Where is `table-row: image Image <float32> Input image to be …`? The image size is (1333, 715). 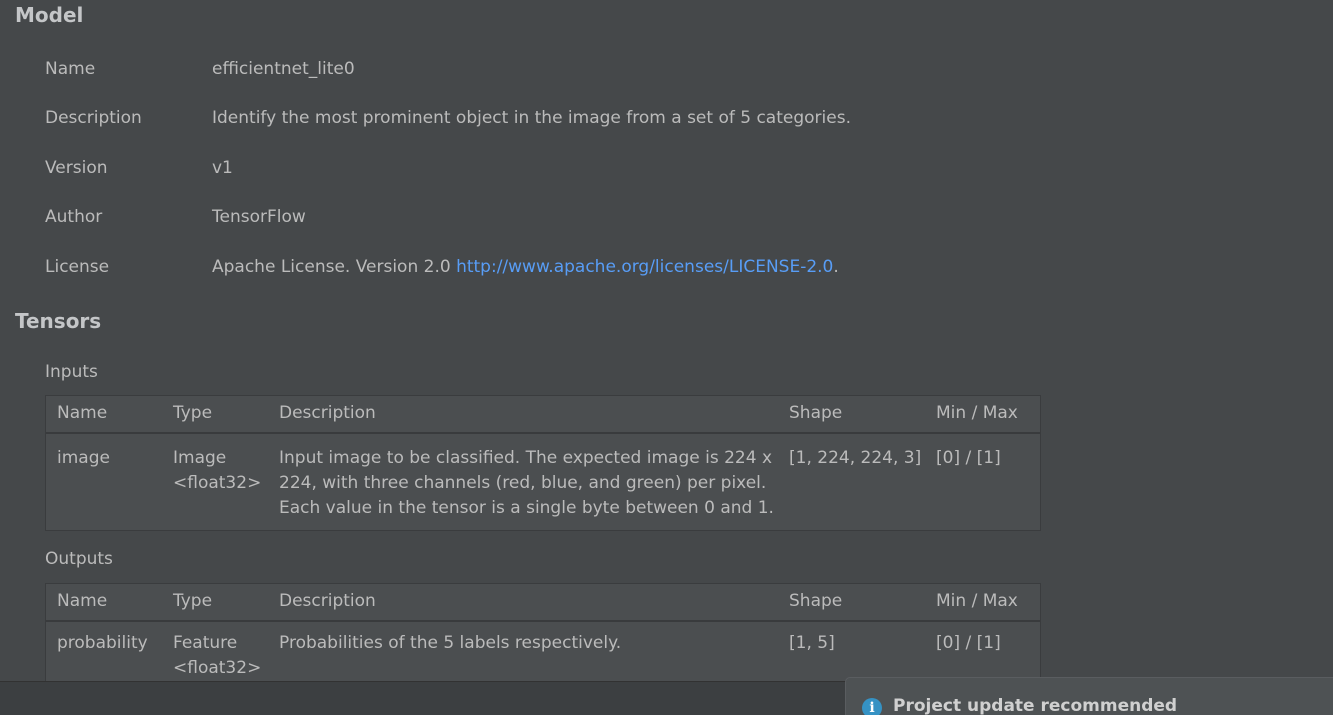
table-row: image Image <float32> Input image to be … is located at coordinates (543, 482).